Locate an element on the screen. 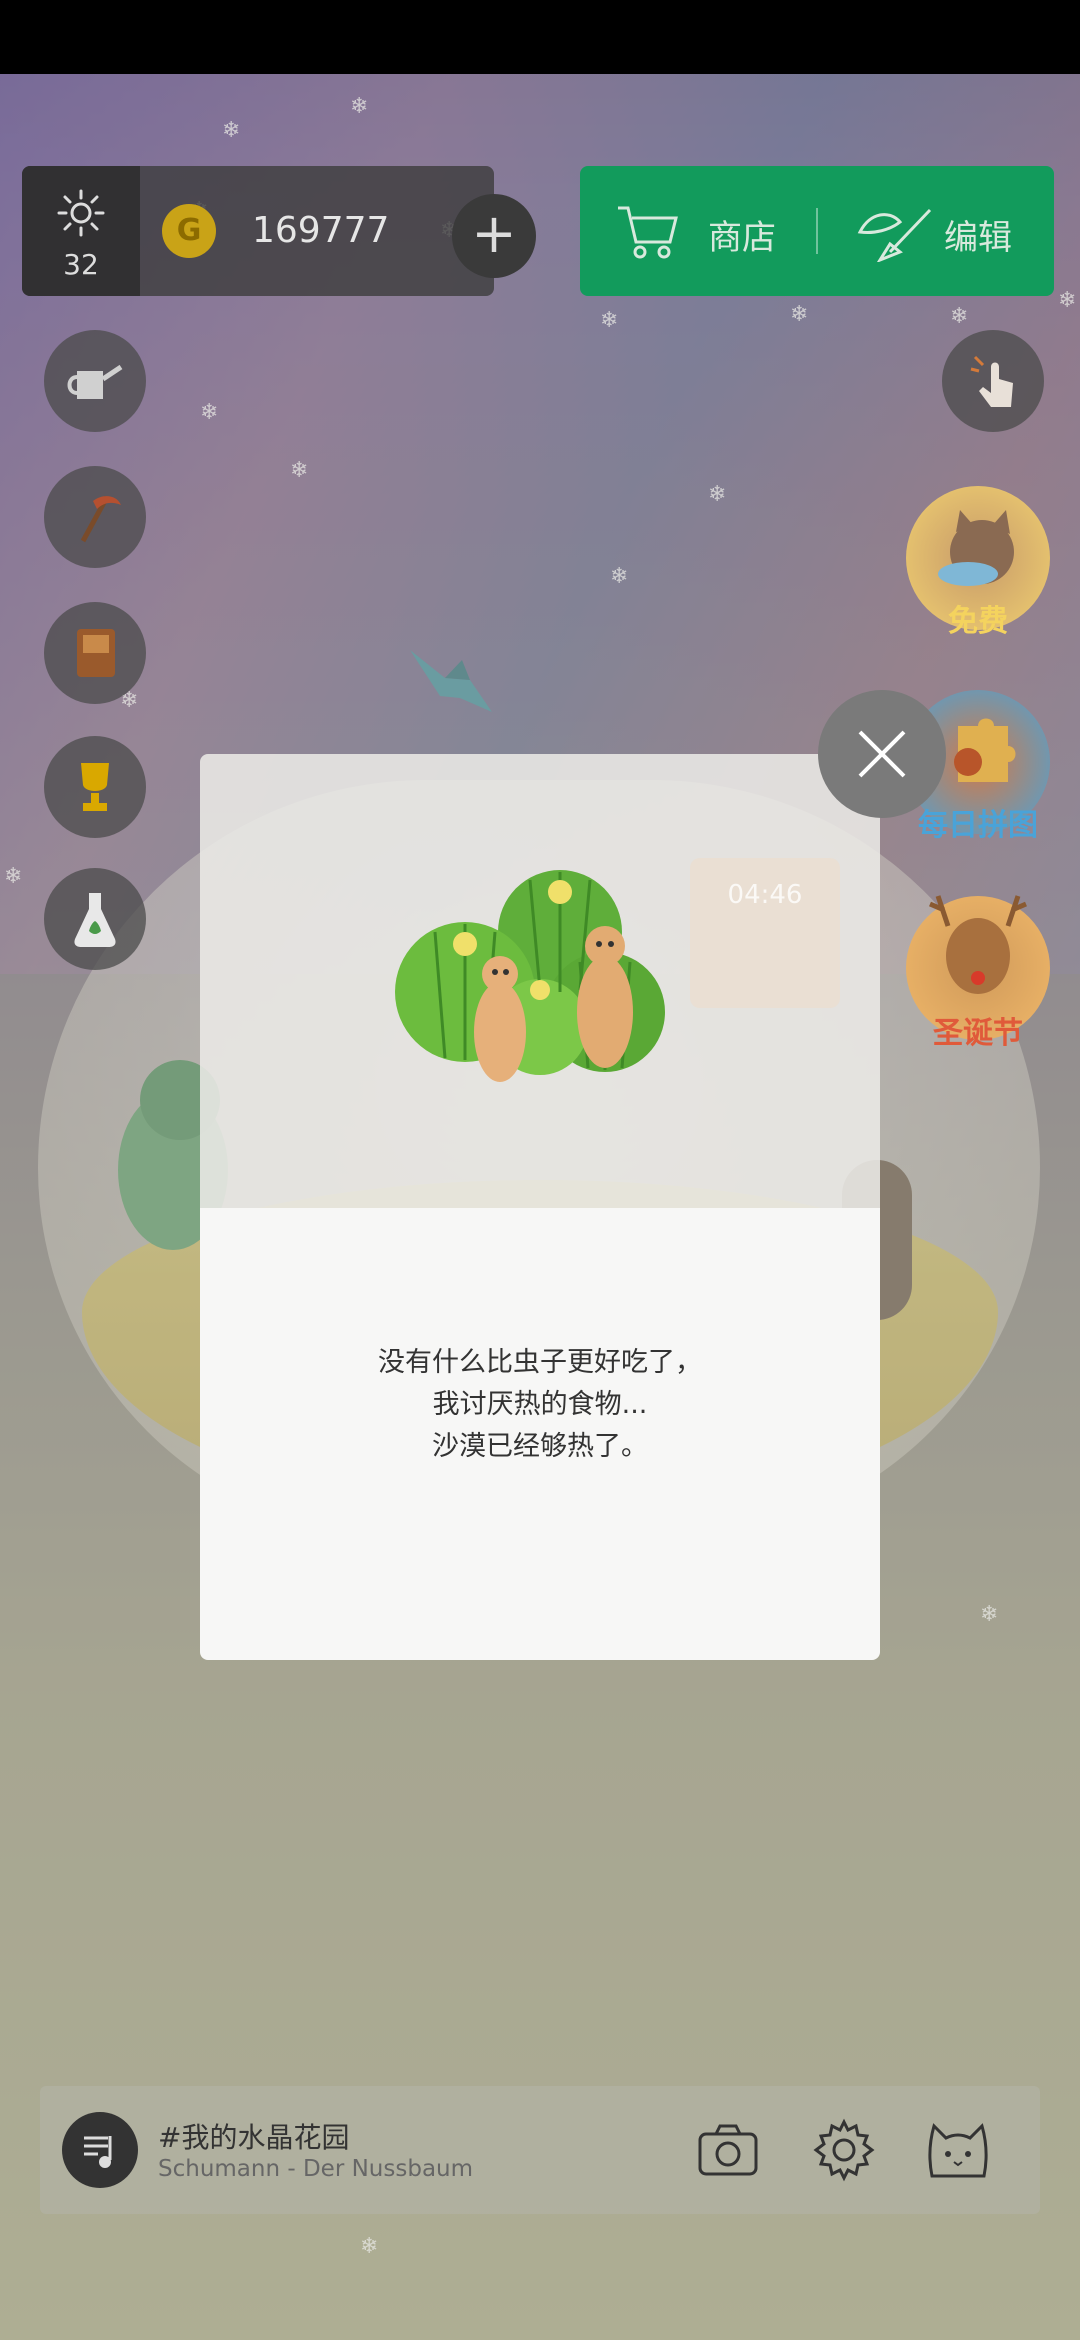 The width and height of the screenshot is (1080, 2340). gesture-button is located at coordinates (993, 381).